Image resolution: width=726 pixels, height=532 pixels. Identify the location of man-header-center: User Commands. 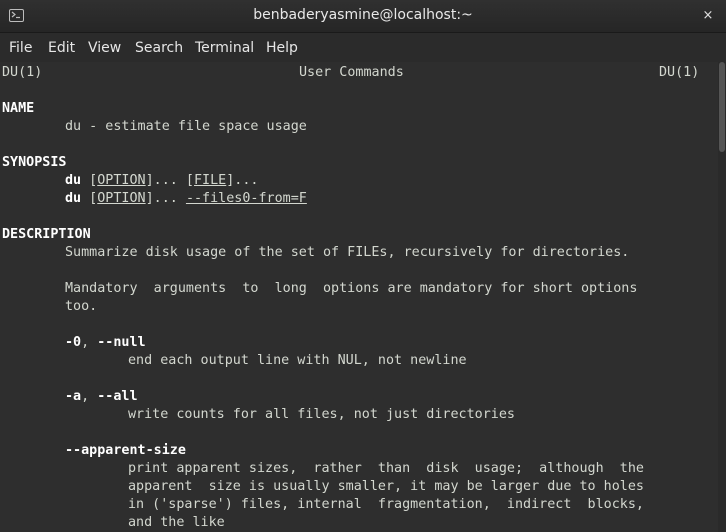
(351, 72).